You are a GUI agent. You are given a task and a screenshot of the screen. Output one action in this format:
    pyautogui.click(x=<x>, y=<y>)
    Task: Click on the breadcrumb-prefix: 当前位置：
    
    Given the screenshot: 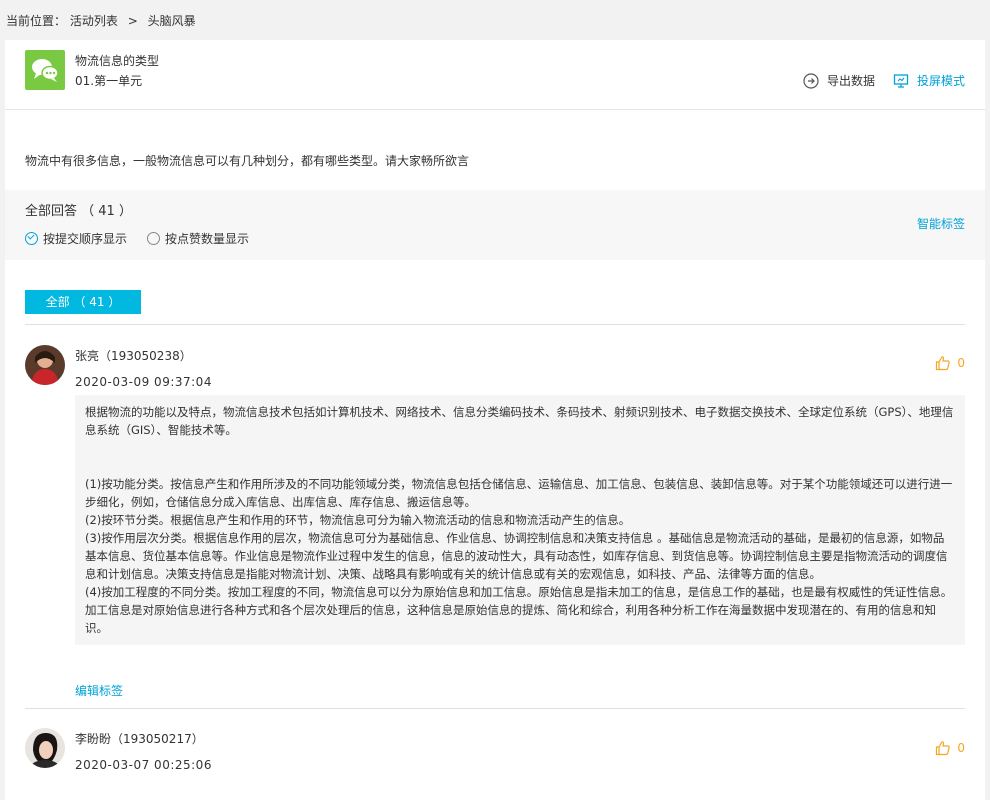 What is the action you would take?
    pyautogui.click(x=36, y=21)
    